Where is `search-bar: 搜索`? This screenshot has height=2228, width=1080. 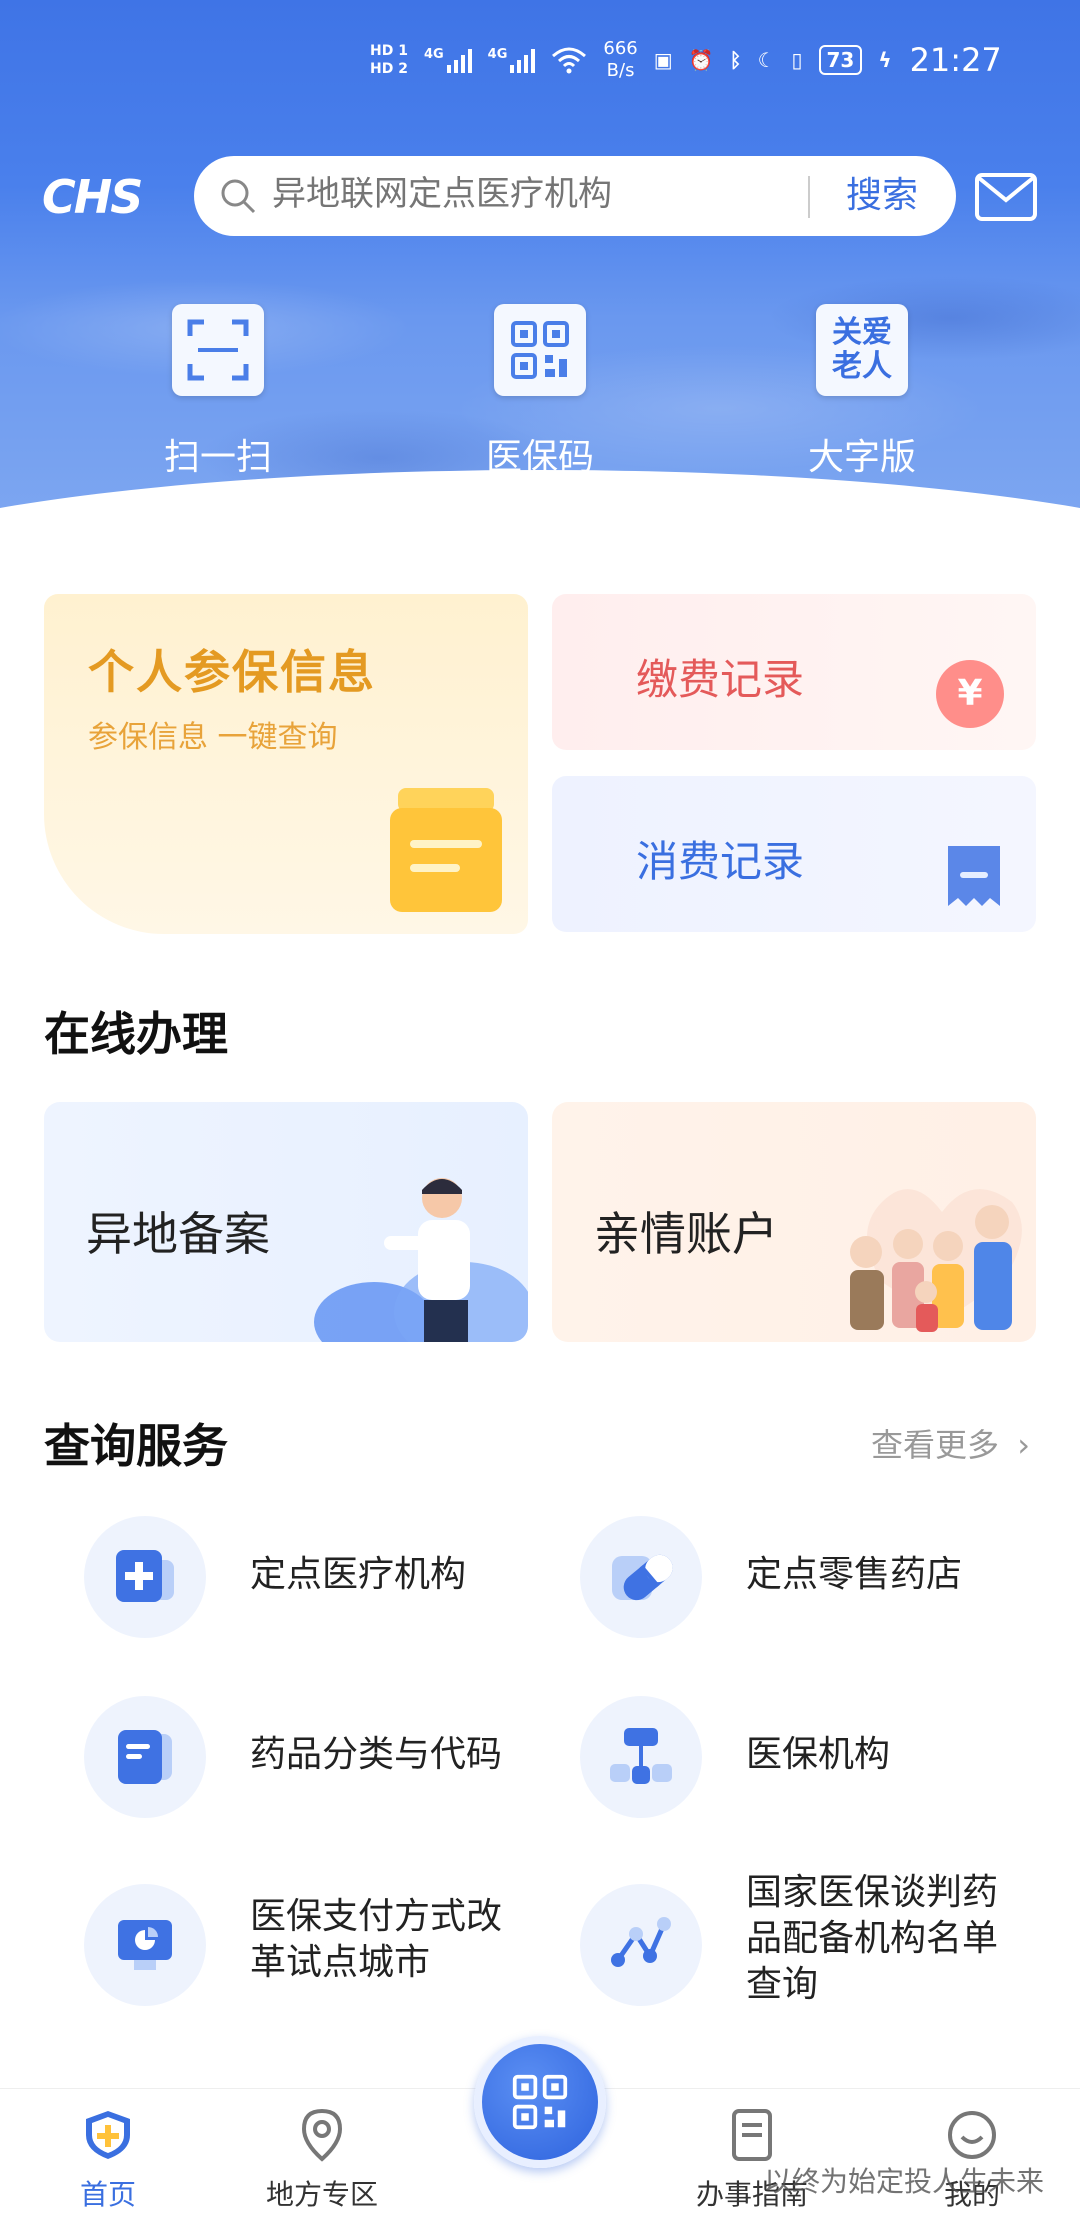
search-bar: 搜索 is located at coordinates (575, 196).